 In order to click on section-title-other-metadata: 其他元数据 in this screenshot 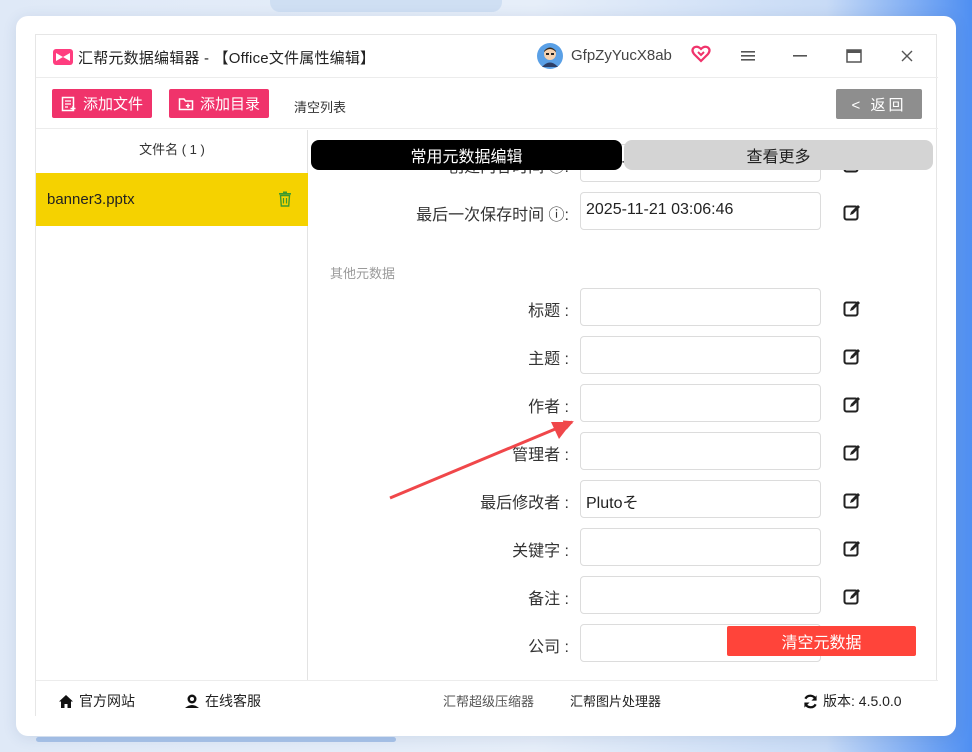, I will do `click(363, 273)`.